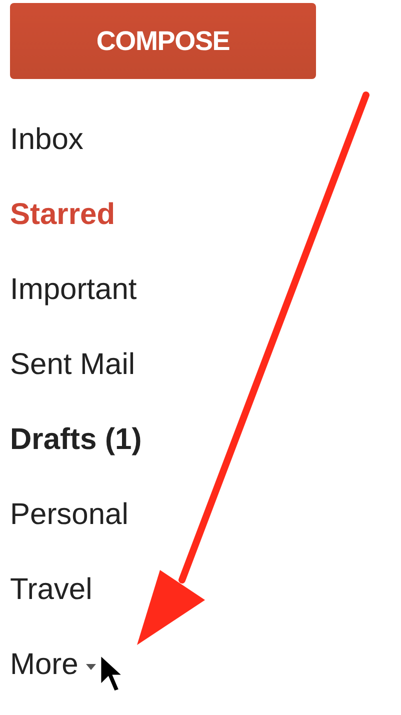  I want to click on more-link: More, so click(44, 665).